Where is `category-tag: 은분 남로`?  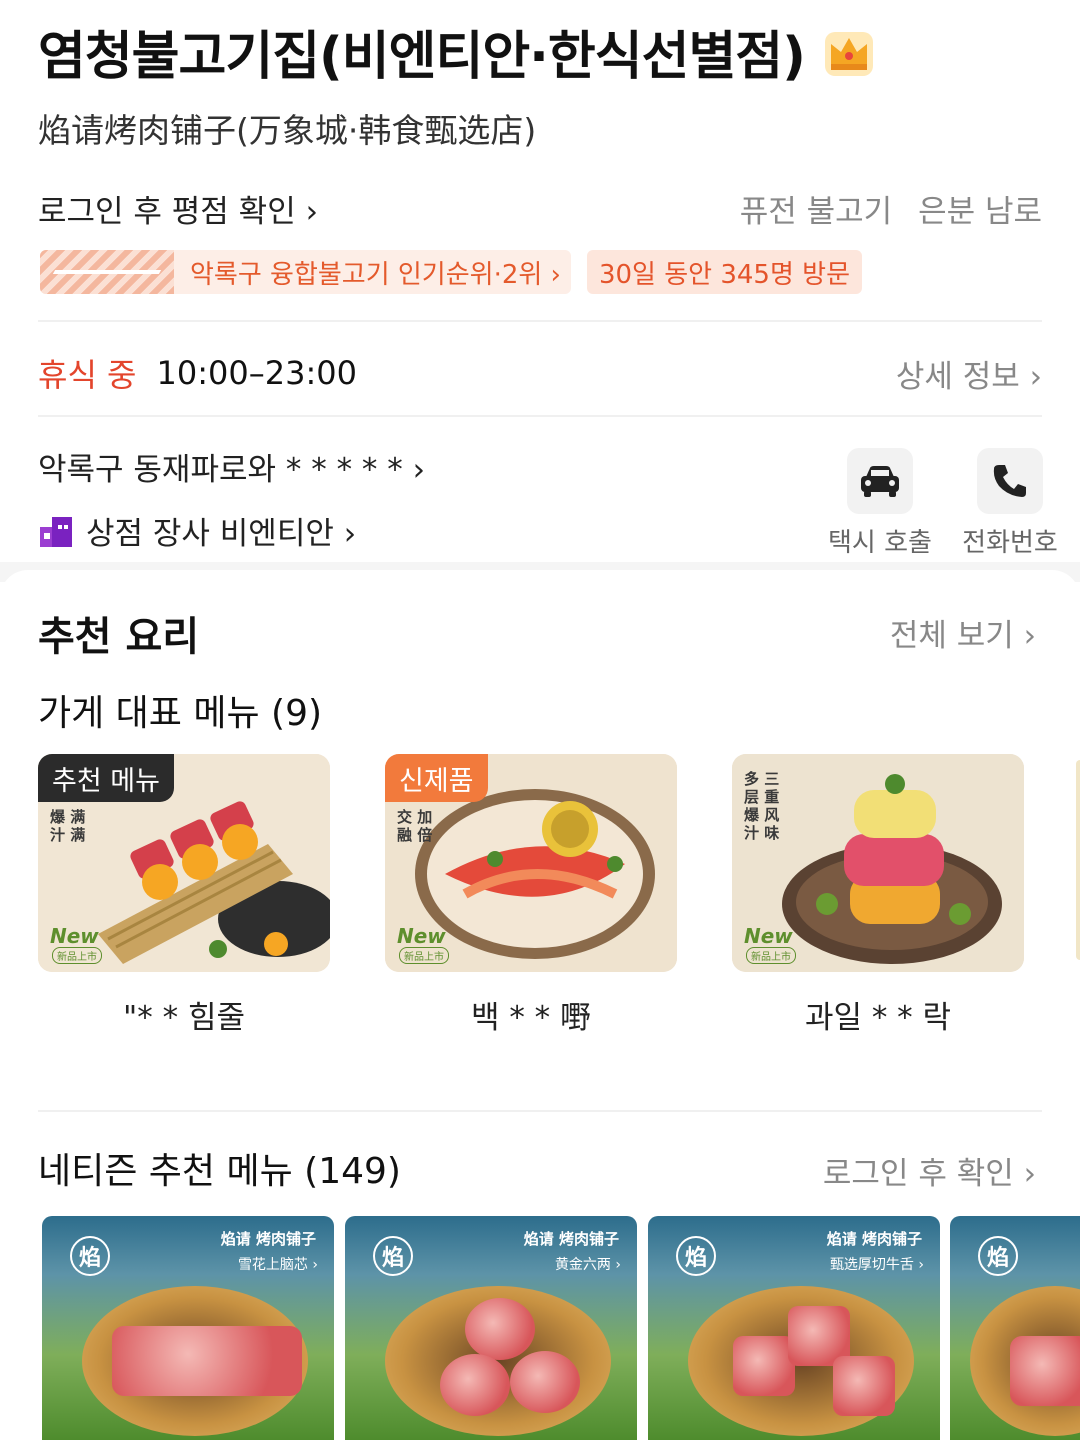
category-tag: 은분 남로 is located at coordinates (980, 211).